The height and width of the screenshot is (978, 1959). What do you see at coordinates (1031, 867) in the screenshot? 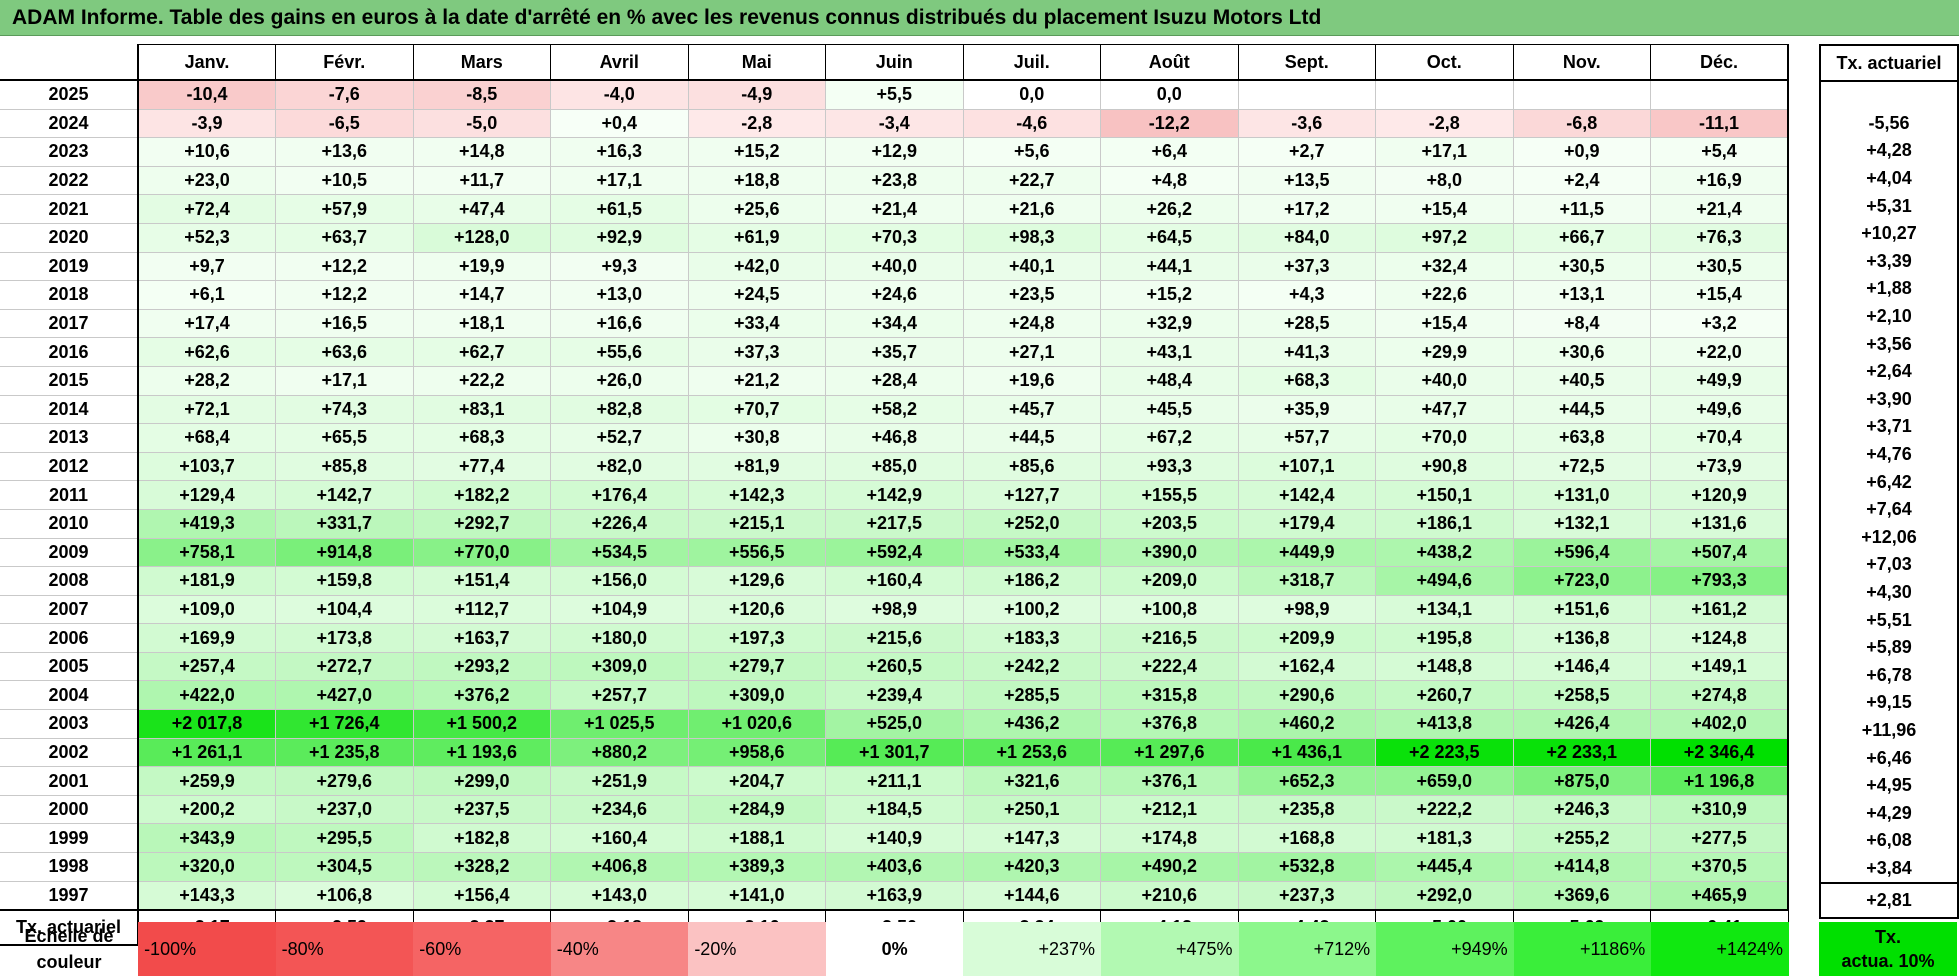
I see `gain-cell: +420,3` at bounding box center [1031, 867].